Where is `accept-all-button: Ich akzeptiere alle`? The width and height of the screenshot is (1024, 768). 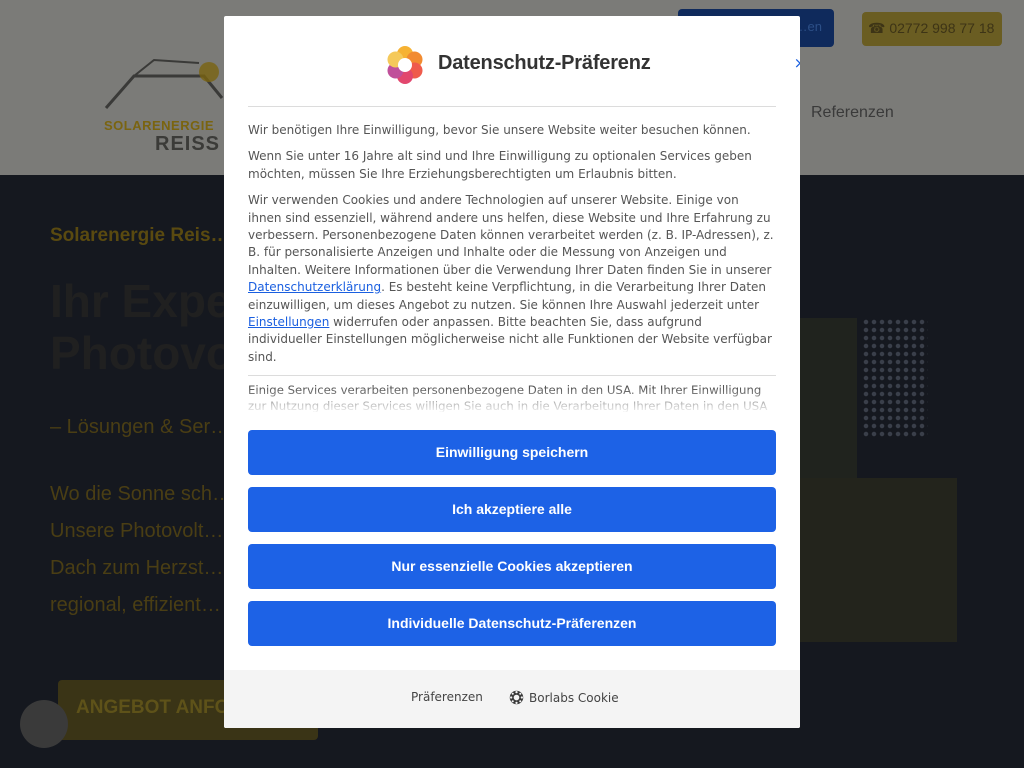 accept-all-button: Ich akzeptiere alle is located at coordinates (512, 509).